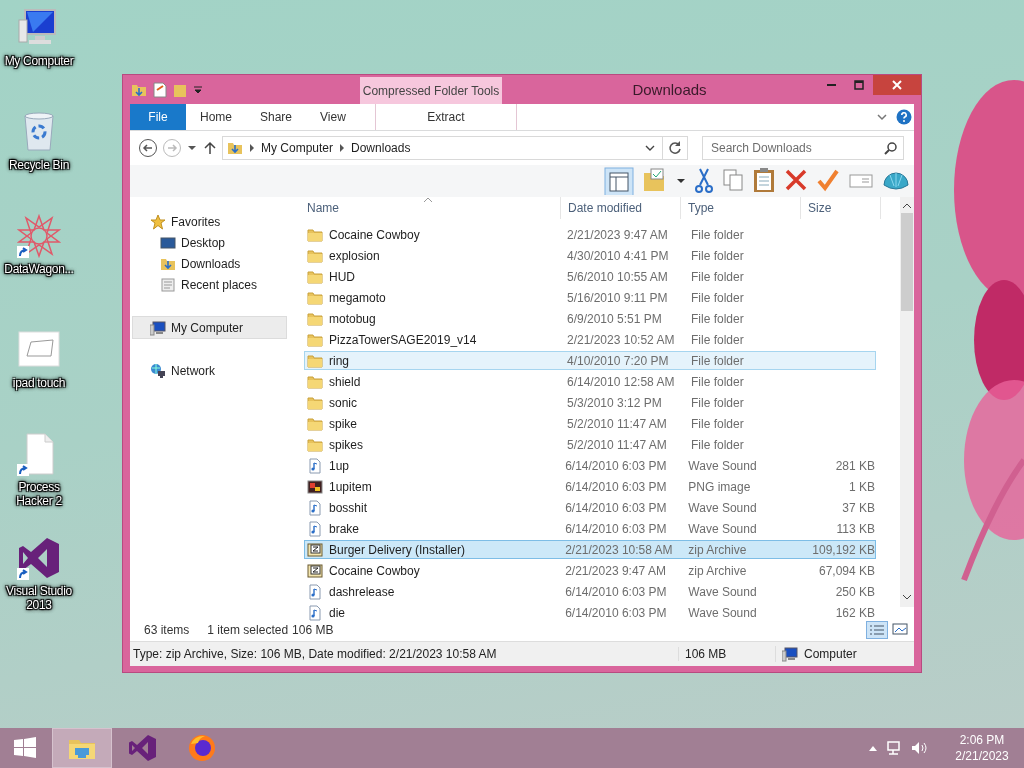 The height and width of the screenshot is (768, 1024). I want to click on volume-icon, so click(919, 748).